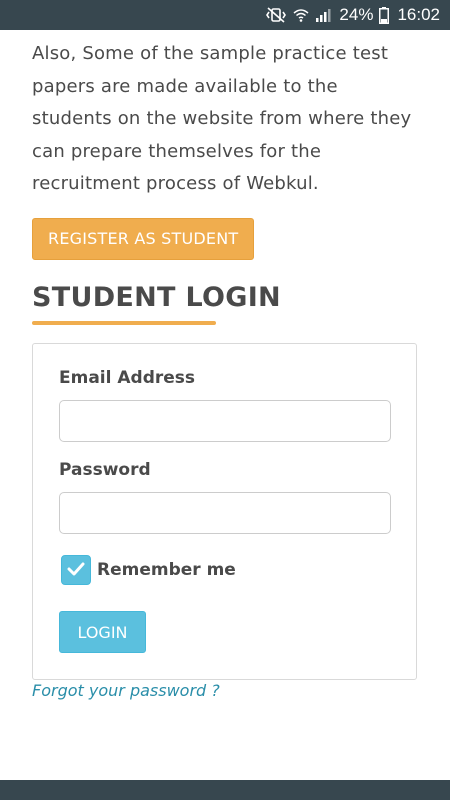 The height and width of the screenshot is (800, 450). Describe the element at coordinates (384, 15) in the screenshot. I see `battery-icon` at that location.